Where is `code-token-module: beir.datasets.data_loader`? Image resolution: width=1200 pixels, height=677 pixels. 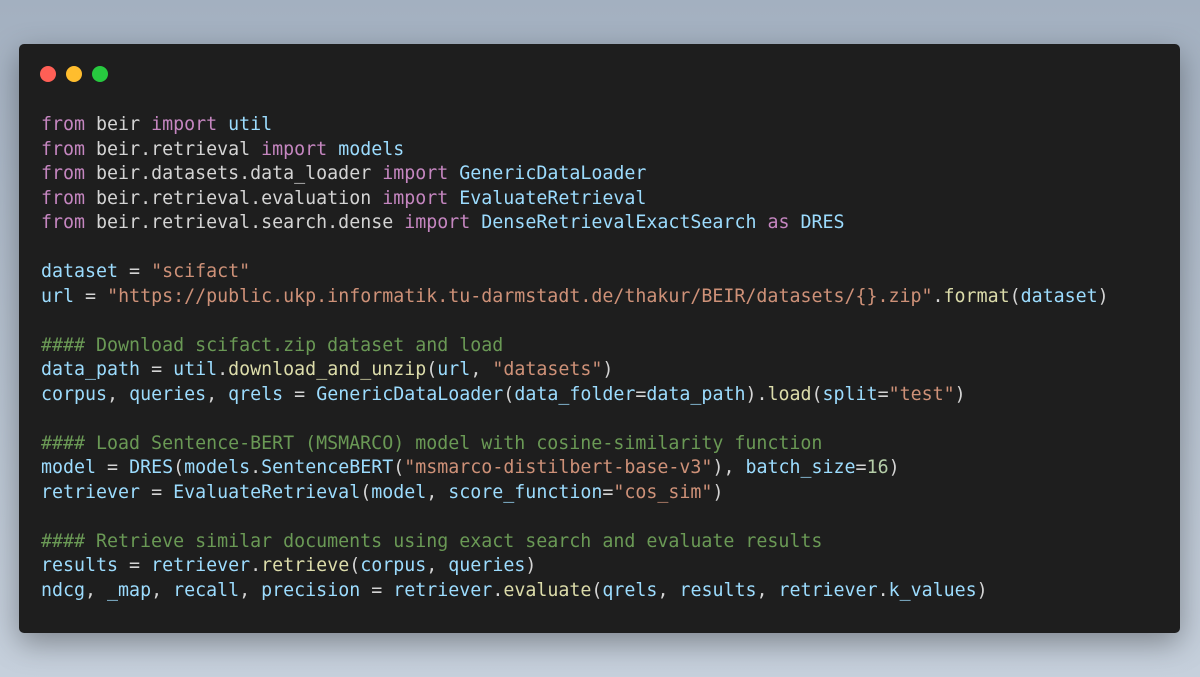 code-token-module: beir.datasets.data_loader is located at coordinates (234, 173).